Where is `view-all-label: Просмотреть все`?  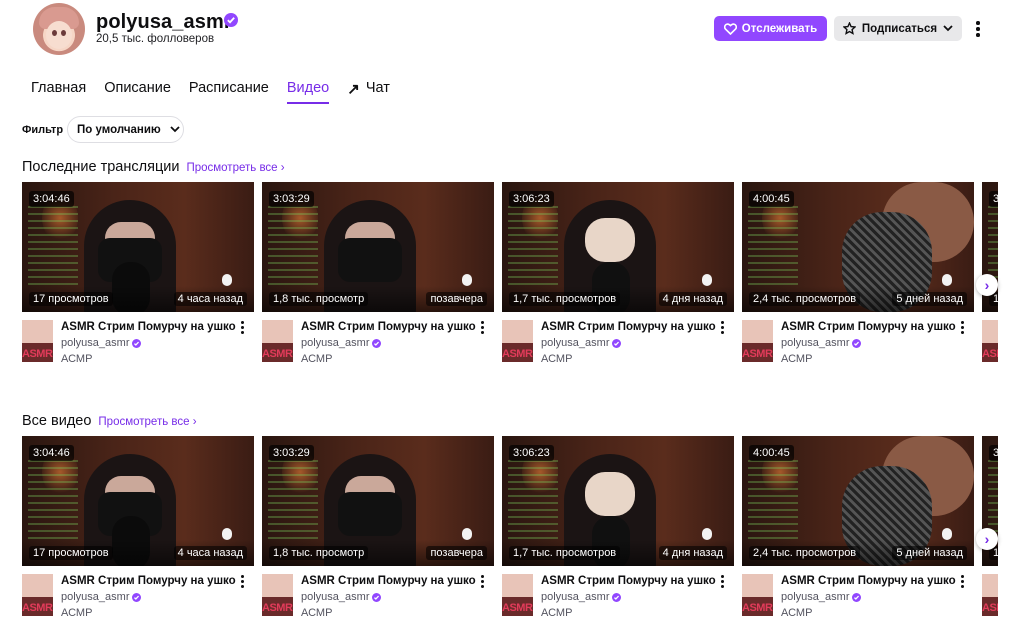
view-all-label: Просмотреть все is located at coordinates (232, 168).